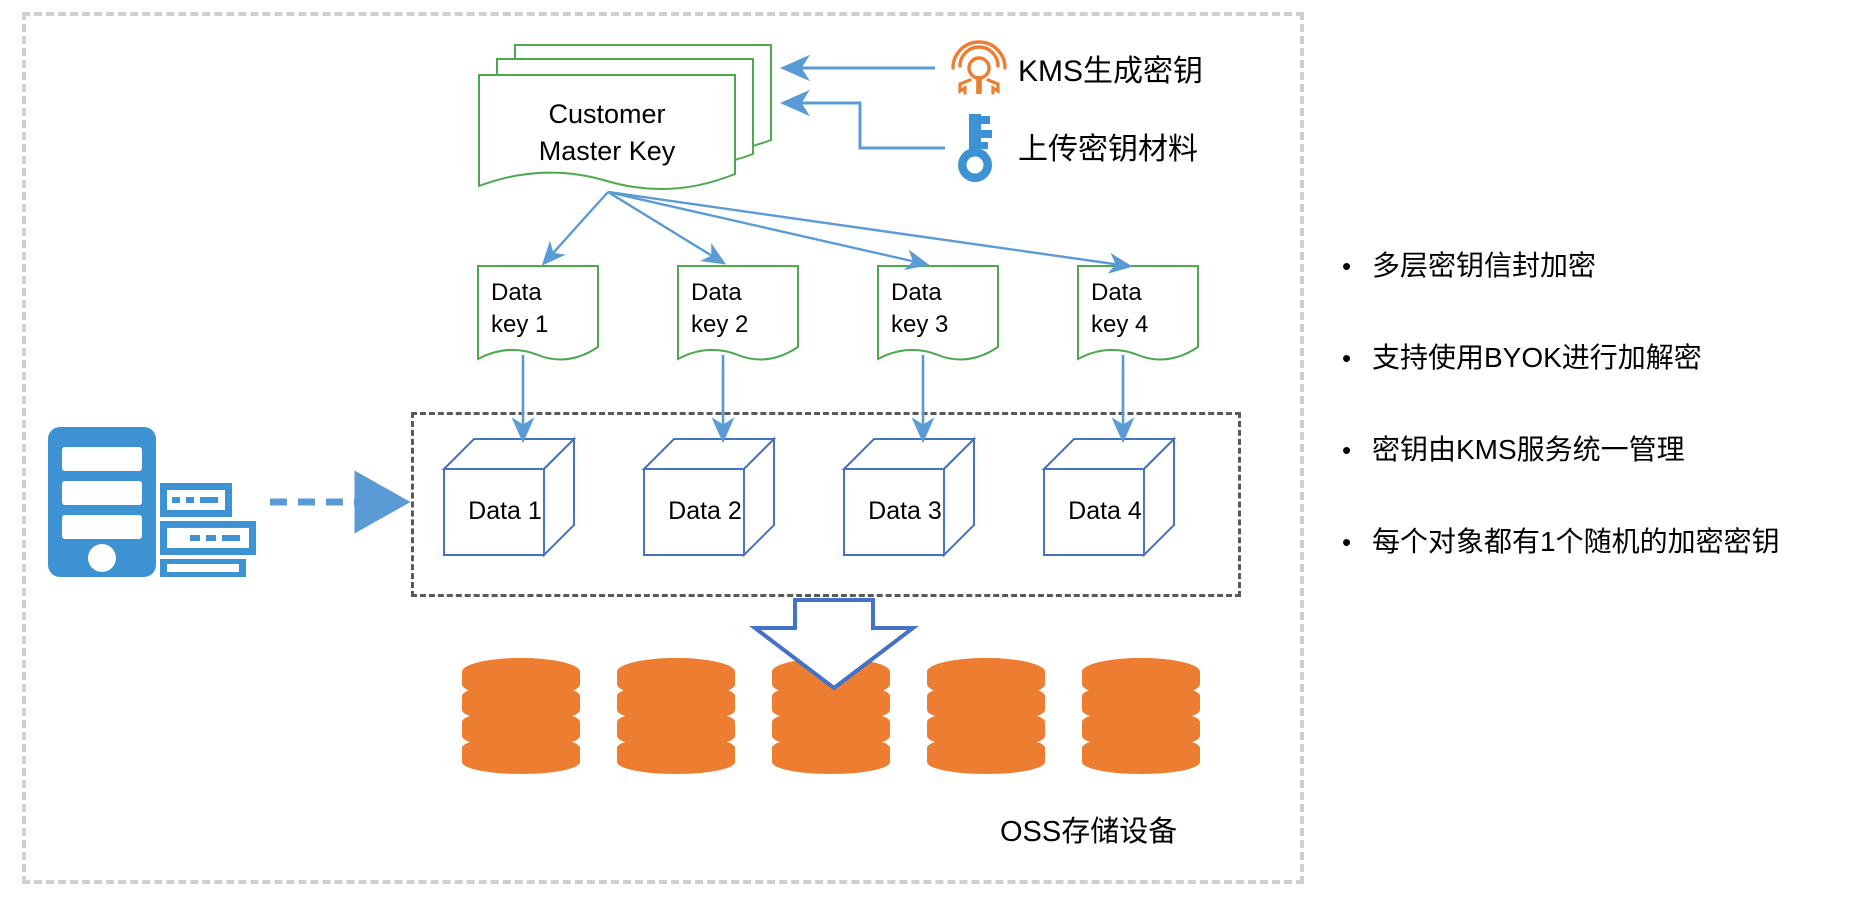 The height and width of the screenshot is (904, 1860). What do you see at coordinates (920, 324) in the screenshot?
I see `data-key-3-line2: key 3` at bounding box center [920, 324].